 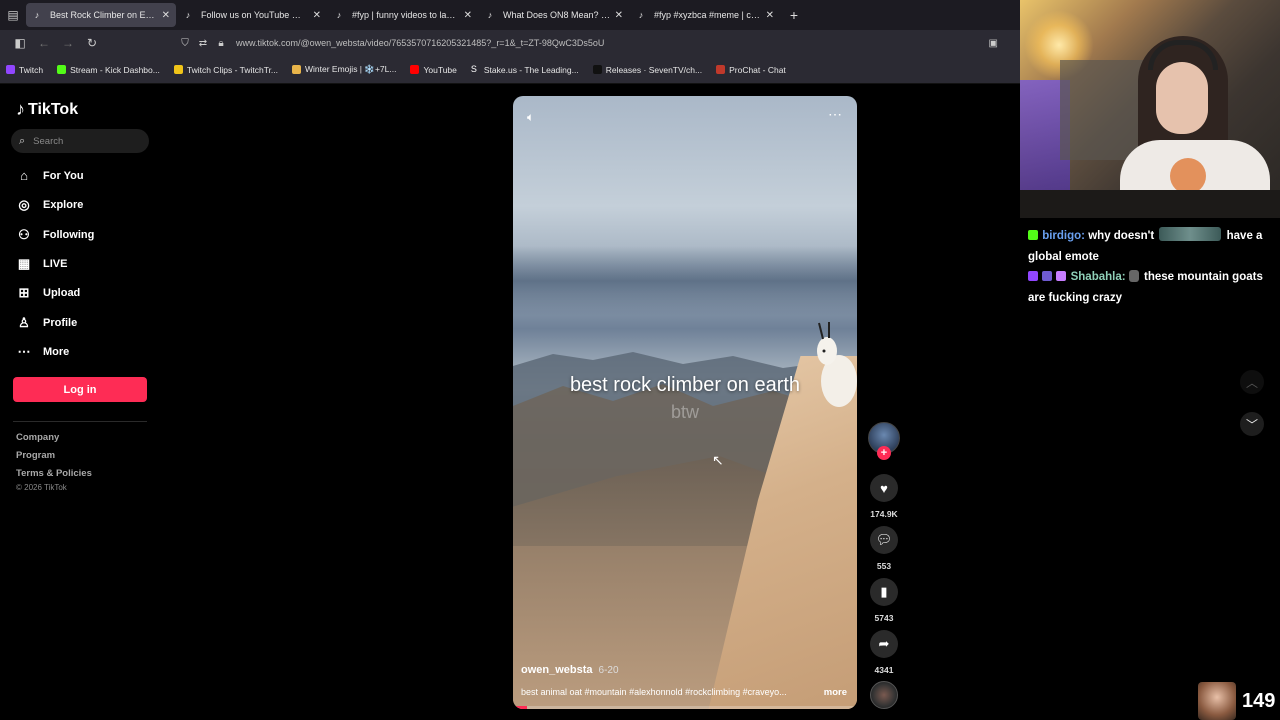 I want to click on nav-label: Following, so click(x=69, y=235).